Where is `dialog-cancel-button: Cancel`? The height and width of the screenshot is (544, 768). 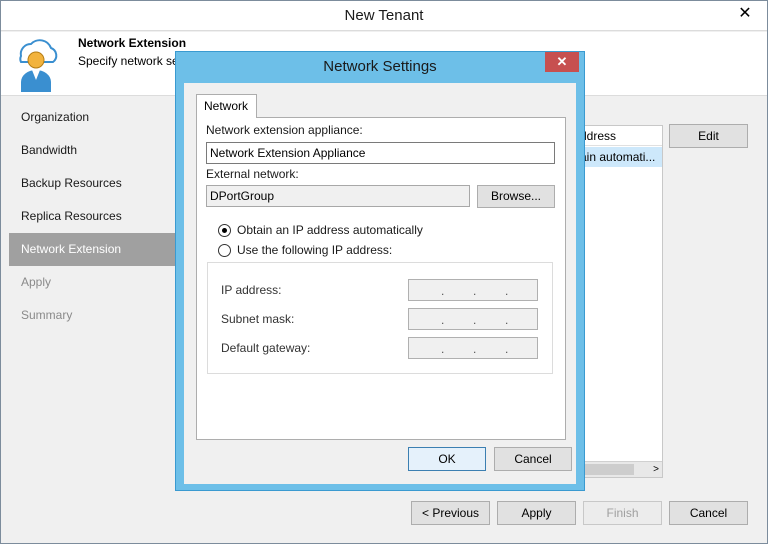
dialog-cancel-button: Cancel is located at coordinates (533, 459).